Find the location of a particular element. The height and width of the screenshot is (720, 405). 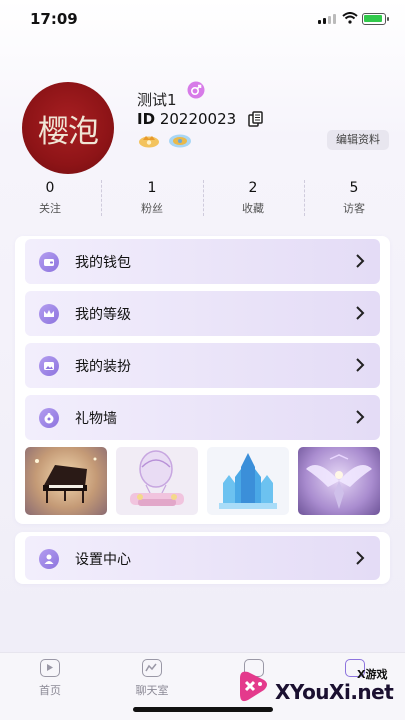

user-id-value: 20220023 is located at coordinates (198, 119).